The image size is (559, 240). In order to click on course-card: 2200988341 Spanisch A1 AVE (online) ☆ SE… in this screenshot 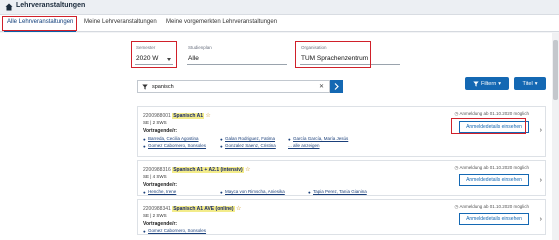, I will do `click(341, 217)`.